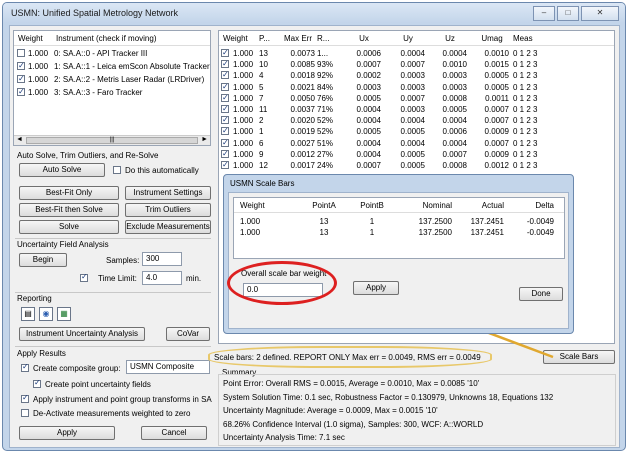  I want to click on point-cell: 1, so click(261, 132).